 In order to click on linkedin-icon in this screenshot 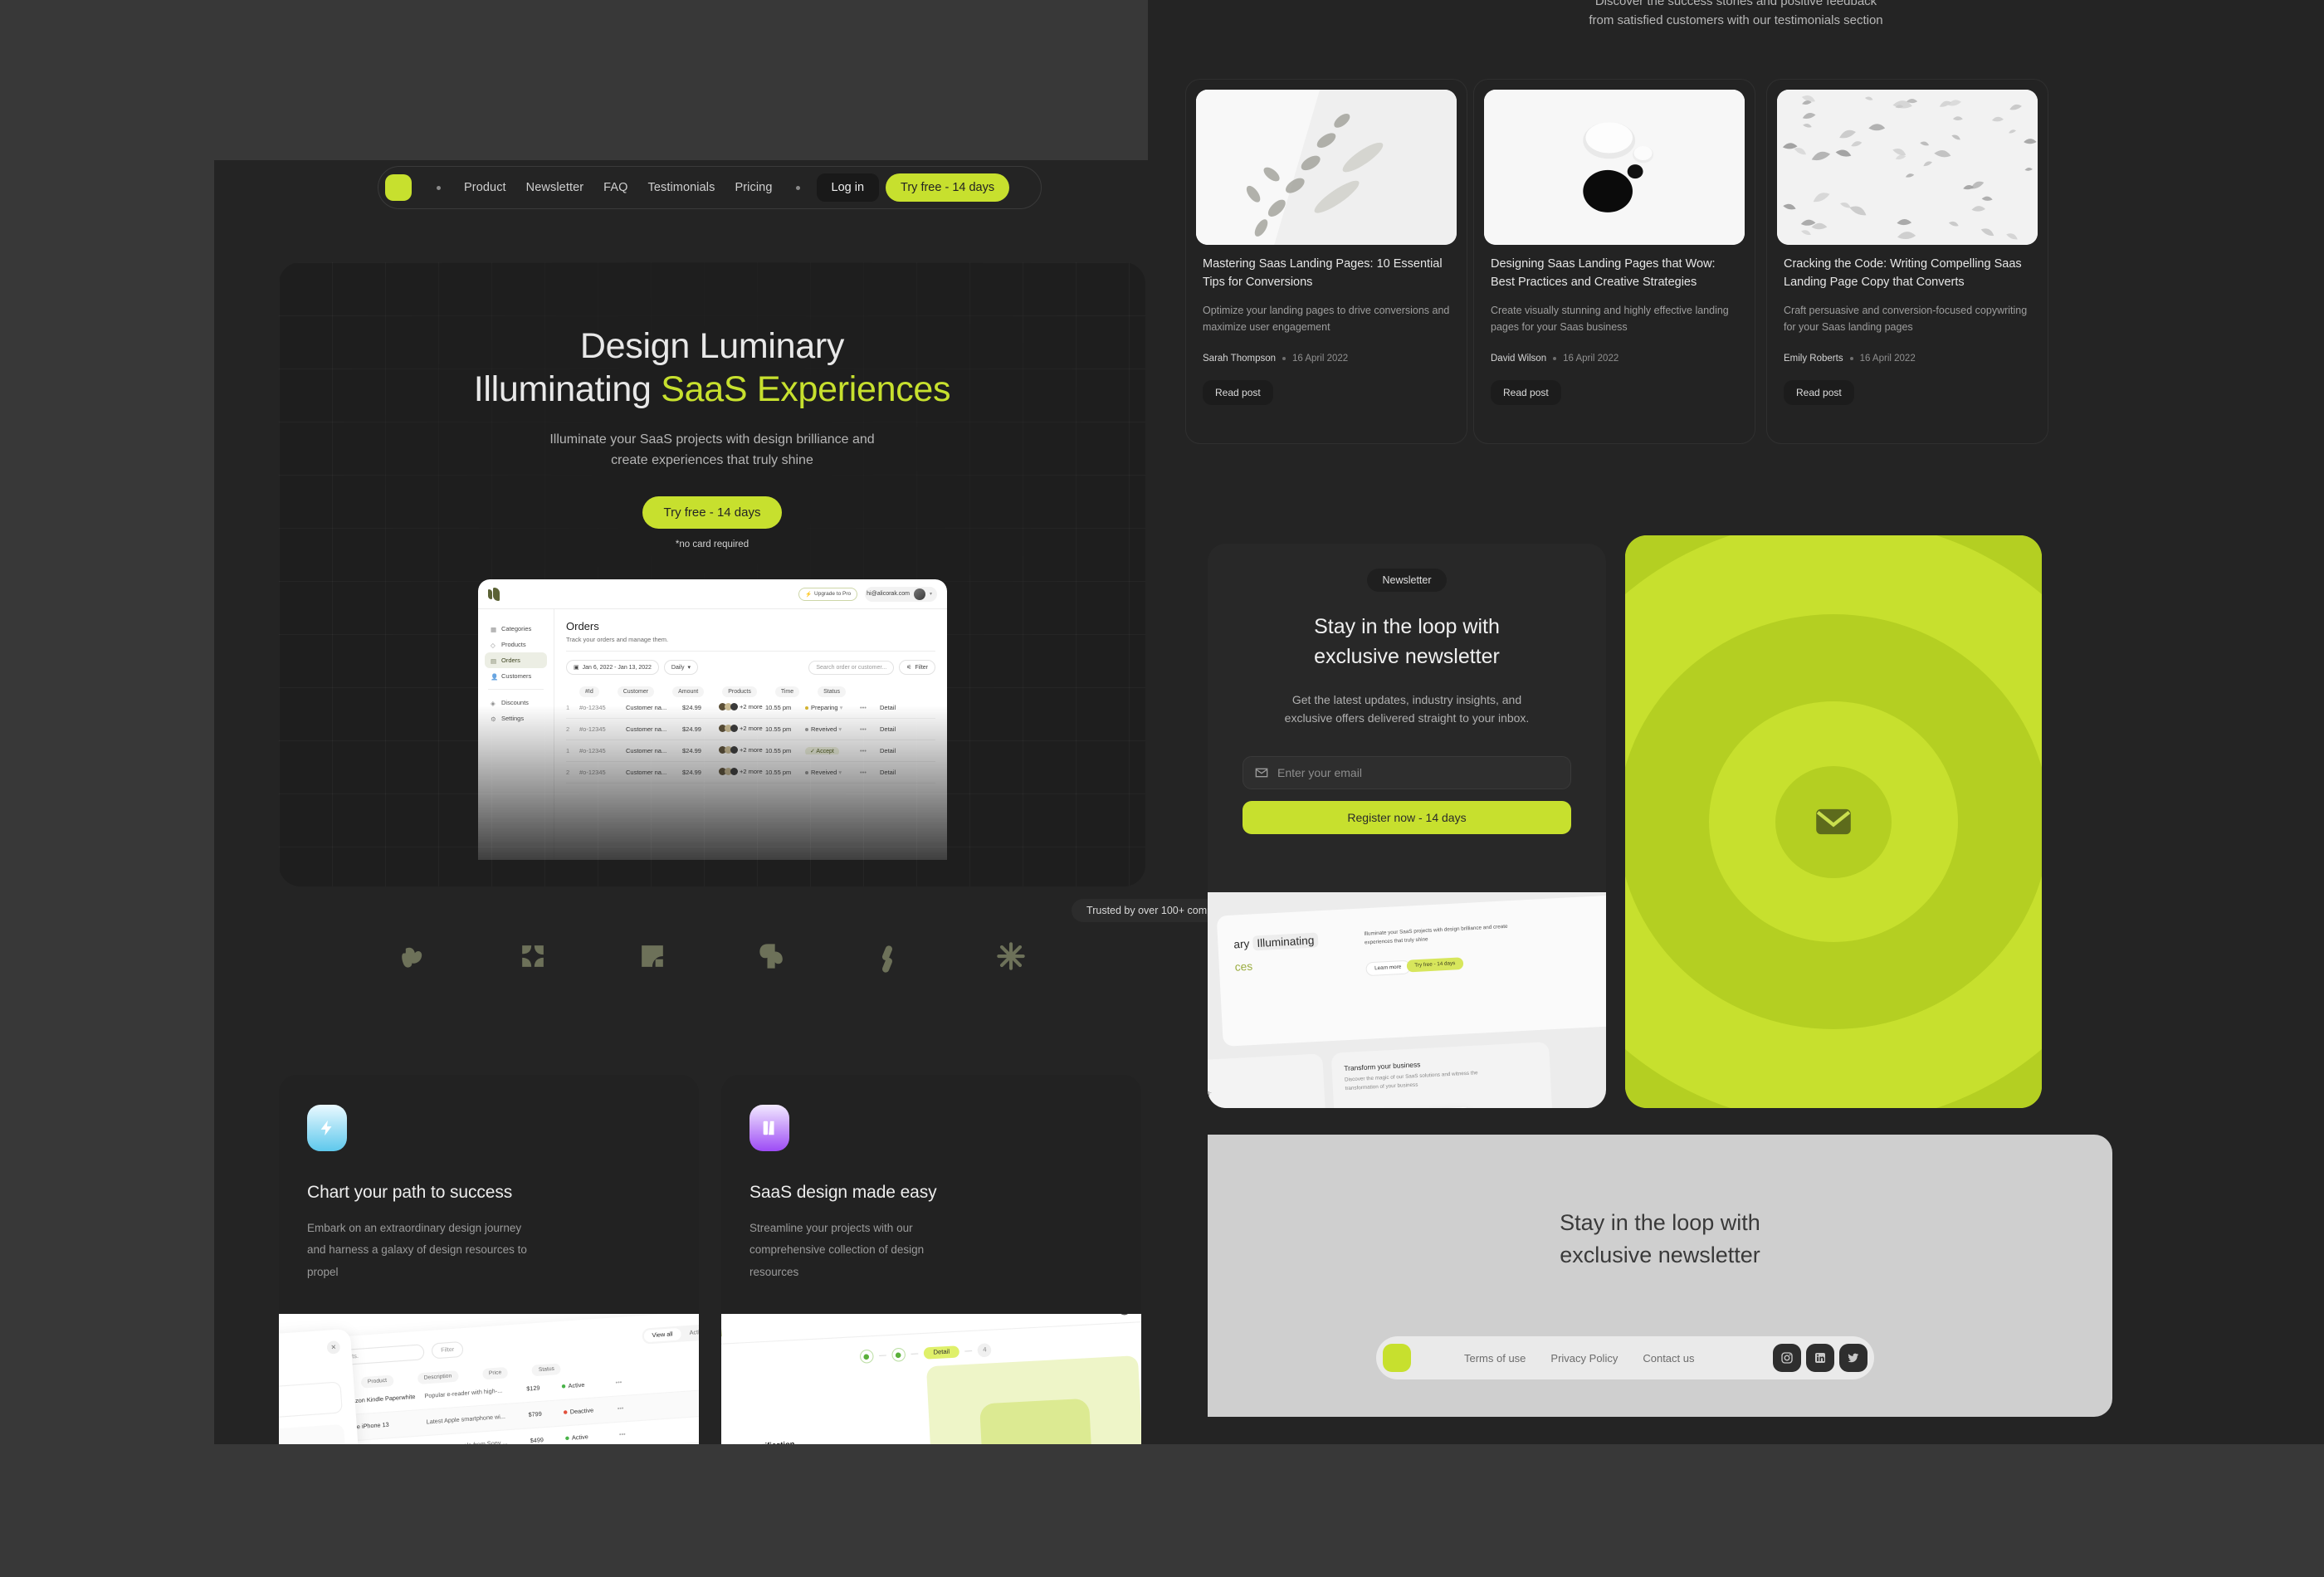, I will do `click(1820, 1358)`.